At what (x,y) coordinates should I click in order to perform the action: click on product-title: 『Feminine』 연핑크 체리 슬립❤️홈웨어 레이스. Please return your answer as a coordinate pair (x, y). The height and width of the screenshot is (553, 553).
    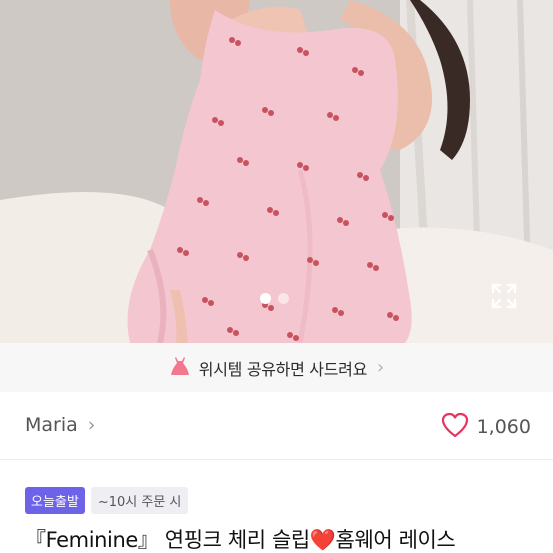
    Looking at the image, I should click on (240, 538).